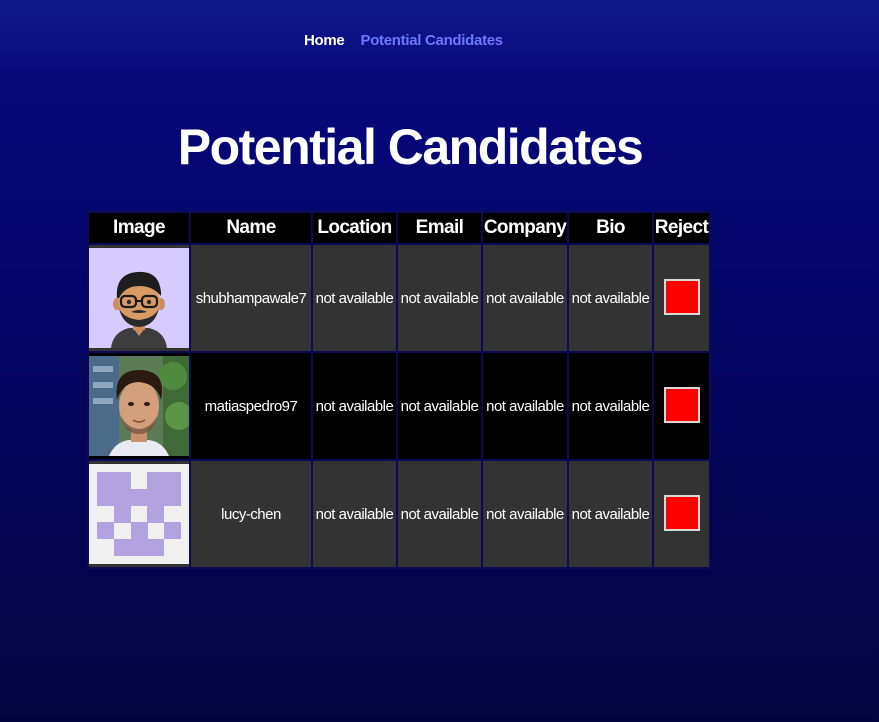 The height and width of the screenshot is (722, 879). I want to click on photo-avatar-image, so click(139, 406).